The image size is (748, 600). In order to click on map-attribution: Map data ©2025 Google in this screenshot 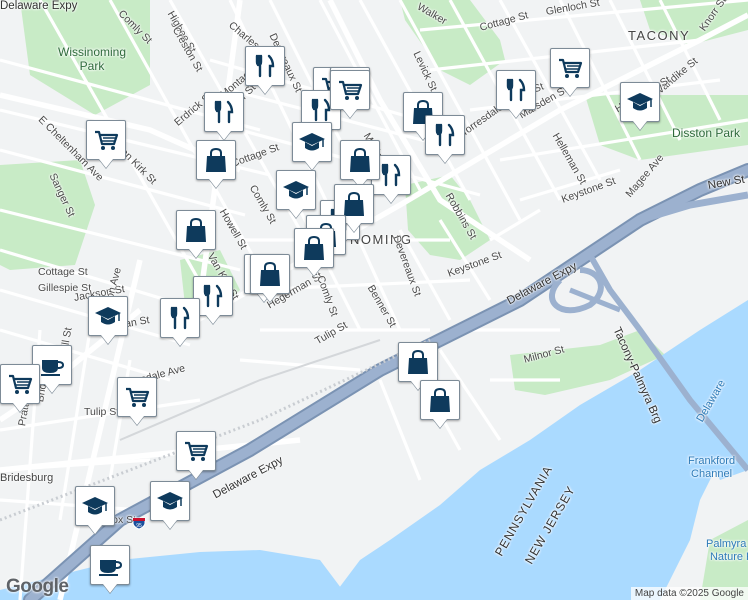, I will do `click(689, 593)`.